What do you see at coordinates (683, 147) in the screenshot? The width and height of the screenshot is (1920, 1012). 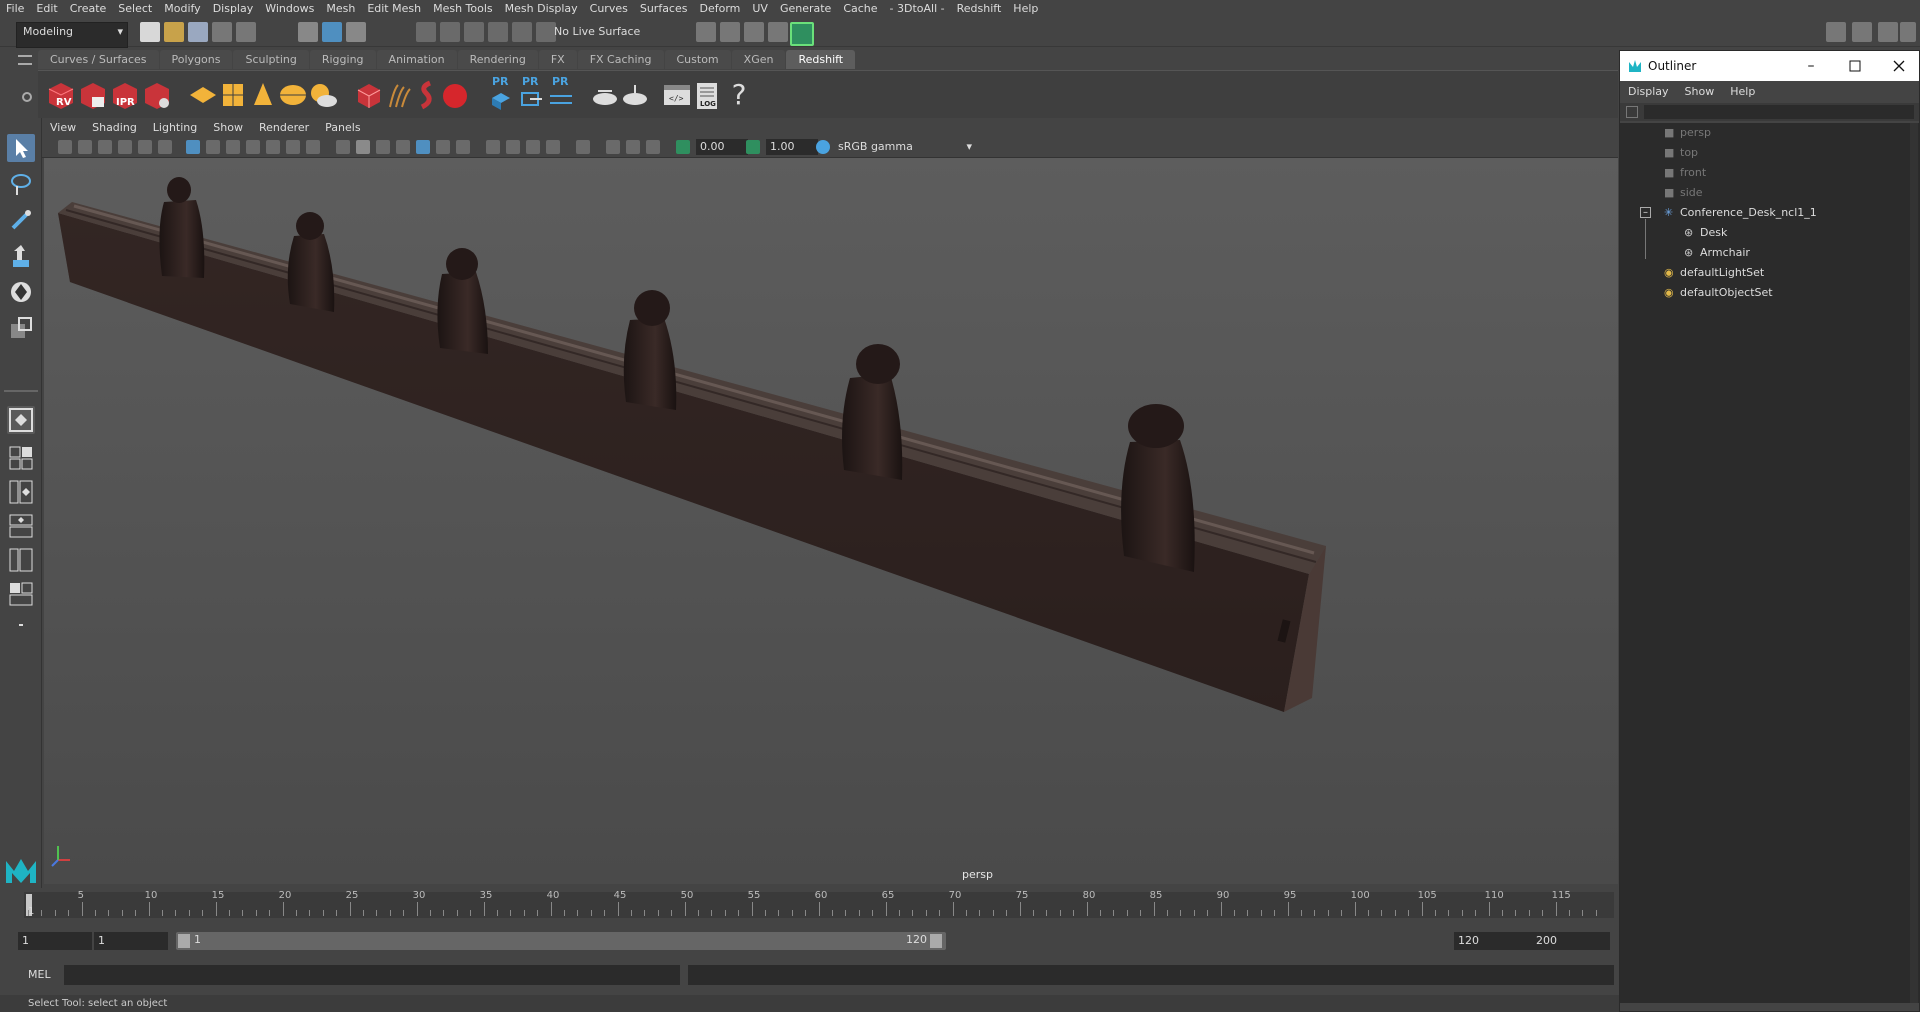 I see `exposure-icon` at bounding box center [683, 147].